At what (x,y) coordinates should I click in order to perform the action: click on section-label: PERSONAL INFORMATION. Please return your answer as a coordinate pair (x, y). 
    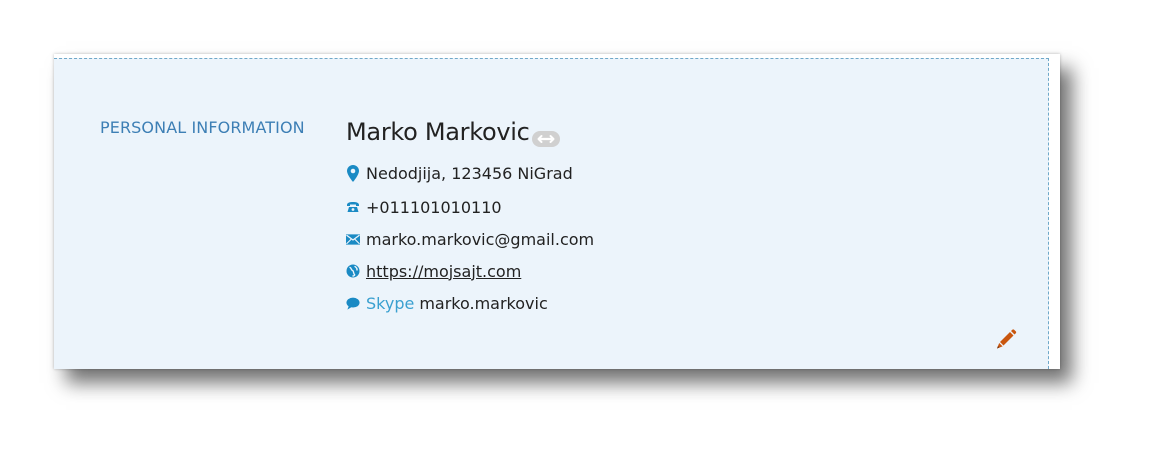
    Looking at the image, I should click on (202, 127).